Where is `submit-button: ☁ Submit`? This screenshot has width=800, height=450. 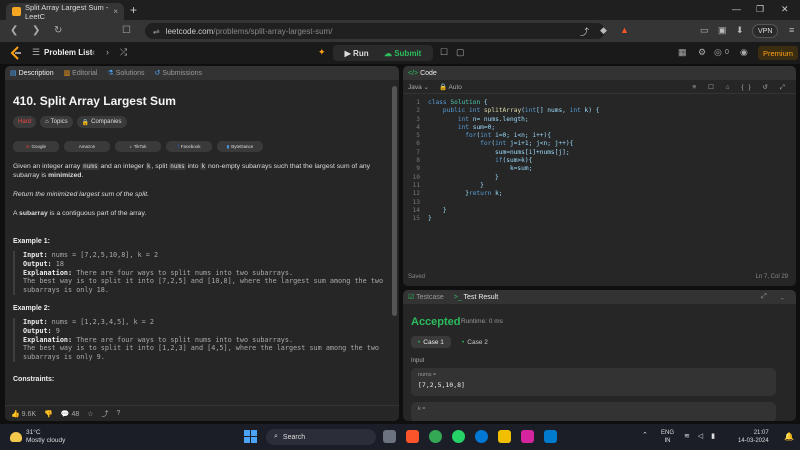 submit-button: ☁ Submit is located at coordinates (402, 53).